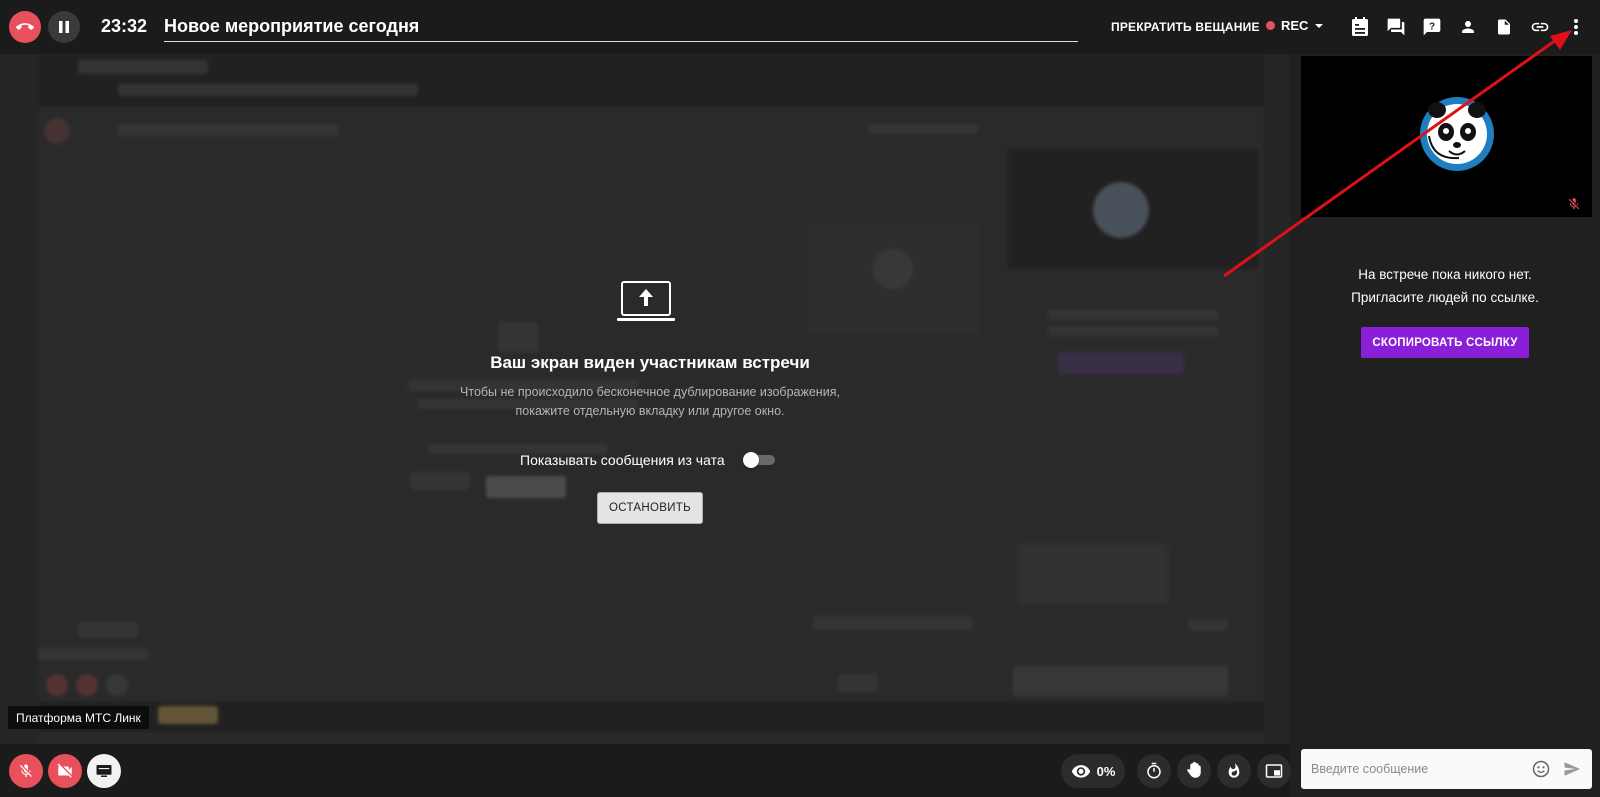 Image resolution: width=1600 pixels, height=797 pixels. I want to click on questions-icon: ?, so click(1432, 27).